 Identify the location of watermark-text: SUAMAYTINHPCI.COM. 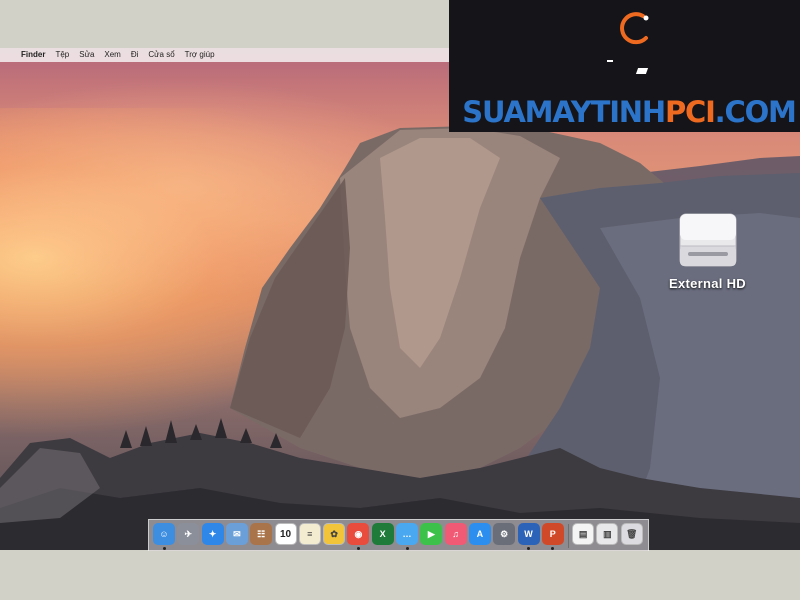
(629, 112).